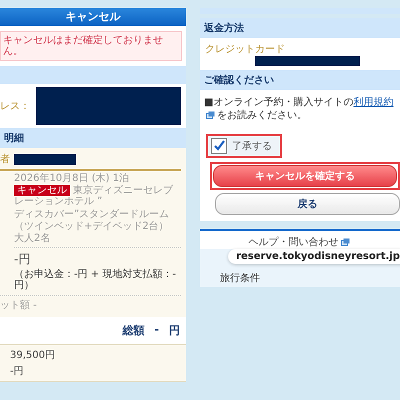 This screenshot has width=400, height=400. I want to click on total-value: -, so click(156, 330).